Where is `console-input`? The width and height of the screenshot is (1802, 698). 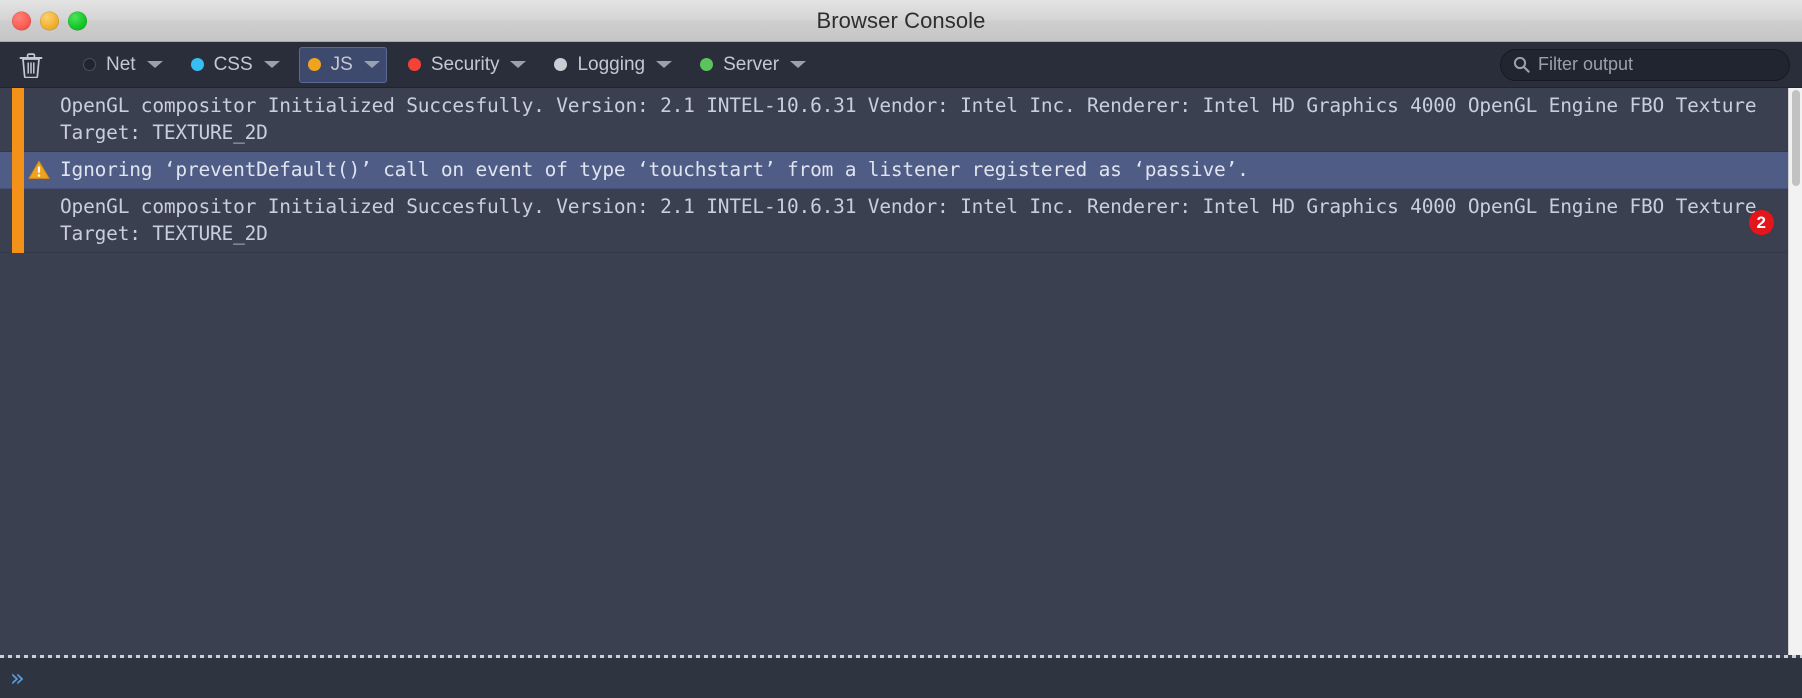
console-input is located at coordinates (918, 678).